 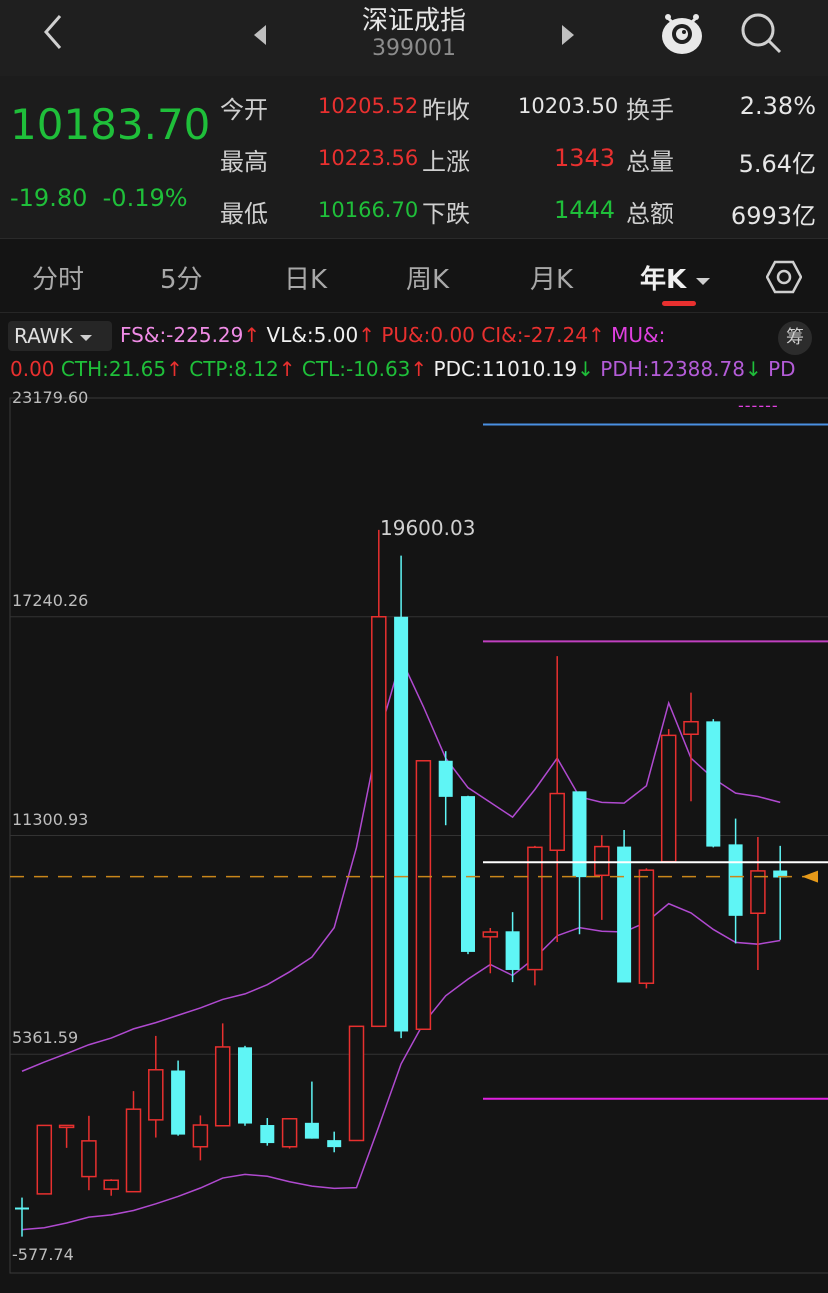 I want to click on active-tab-indicator, so click(x=679, y=303).